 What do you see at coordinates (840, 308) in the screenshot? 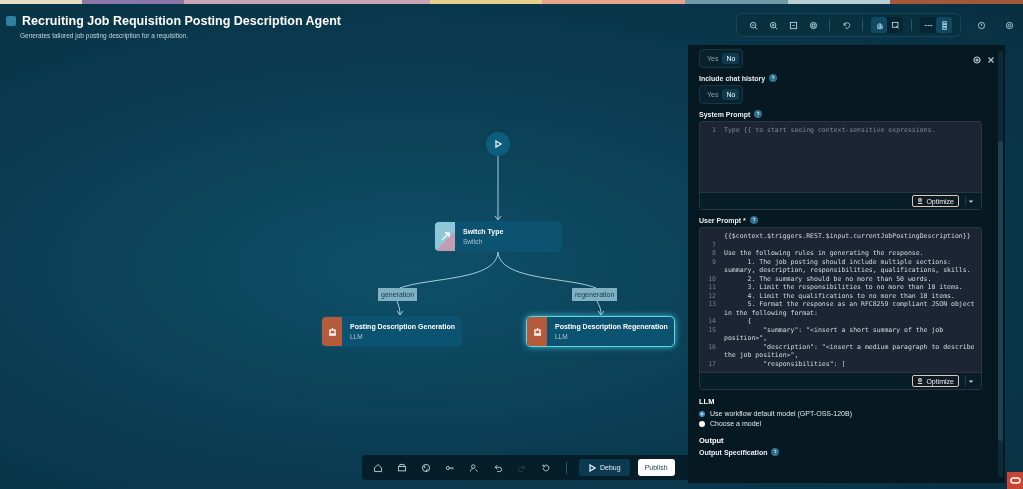
I see `code-editor` at bounding box center [840, 308].